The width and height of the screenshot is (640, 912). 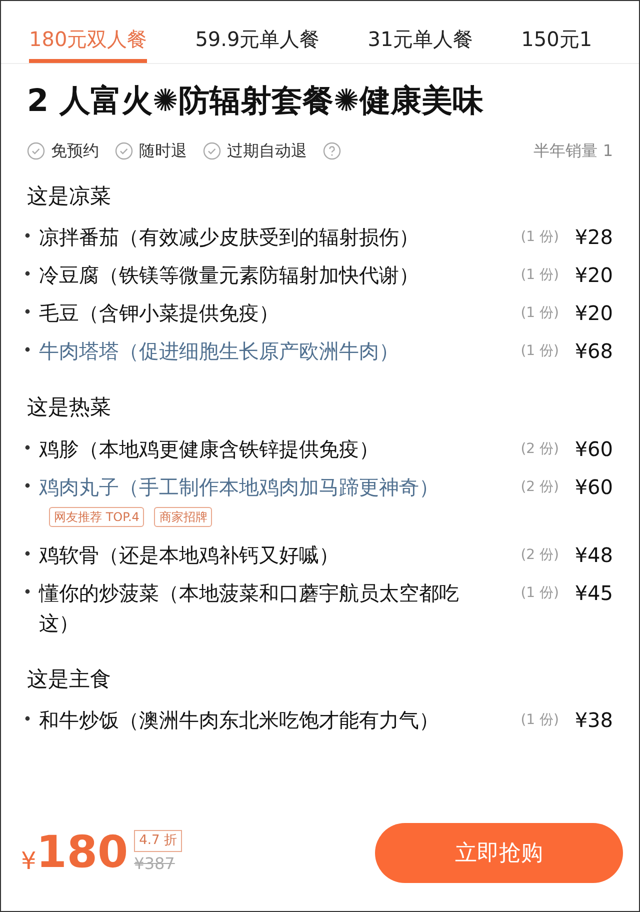 What do you see at coordinates (189, 554) in the screenshot?
I see `dish-name: 鸡软骨（还是本地鸡补钙又好嘁）` at bounding box center [189, 554].